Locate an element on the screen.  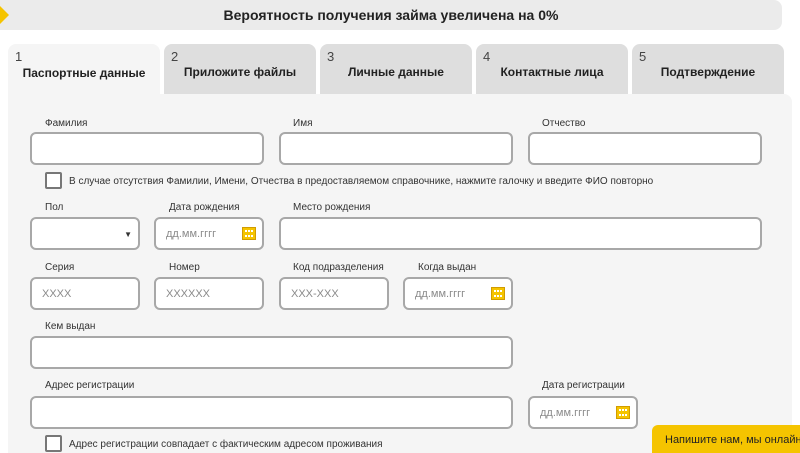
series-placeholder: XXXX is located at coordinates (57, 294).